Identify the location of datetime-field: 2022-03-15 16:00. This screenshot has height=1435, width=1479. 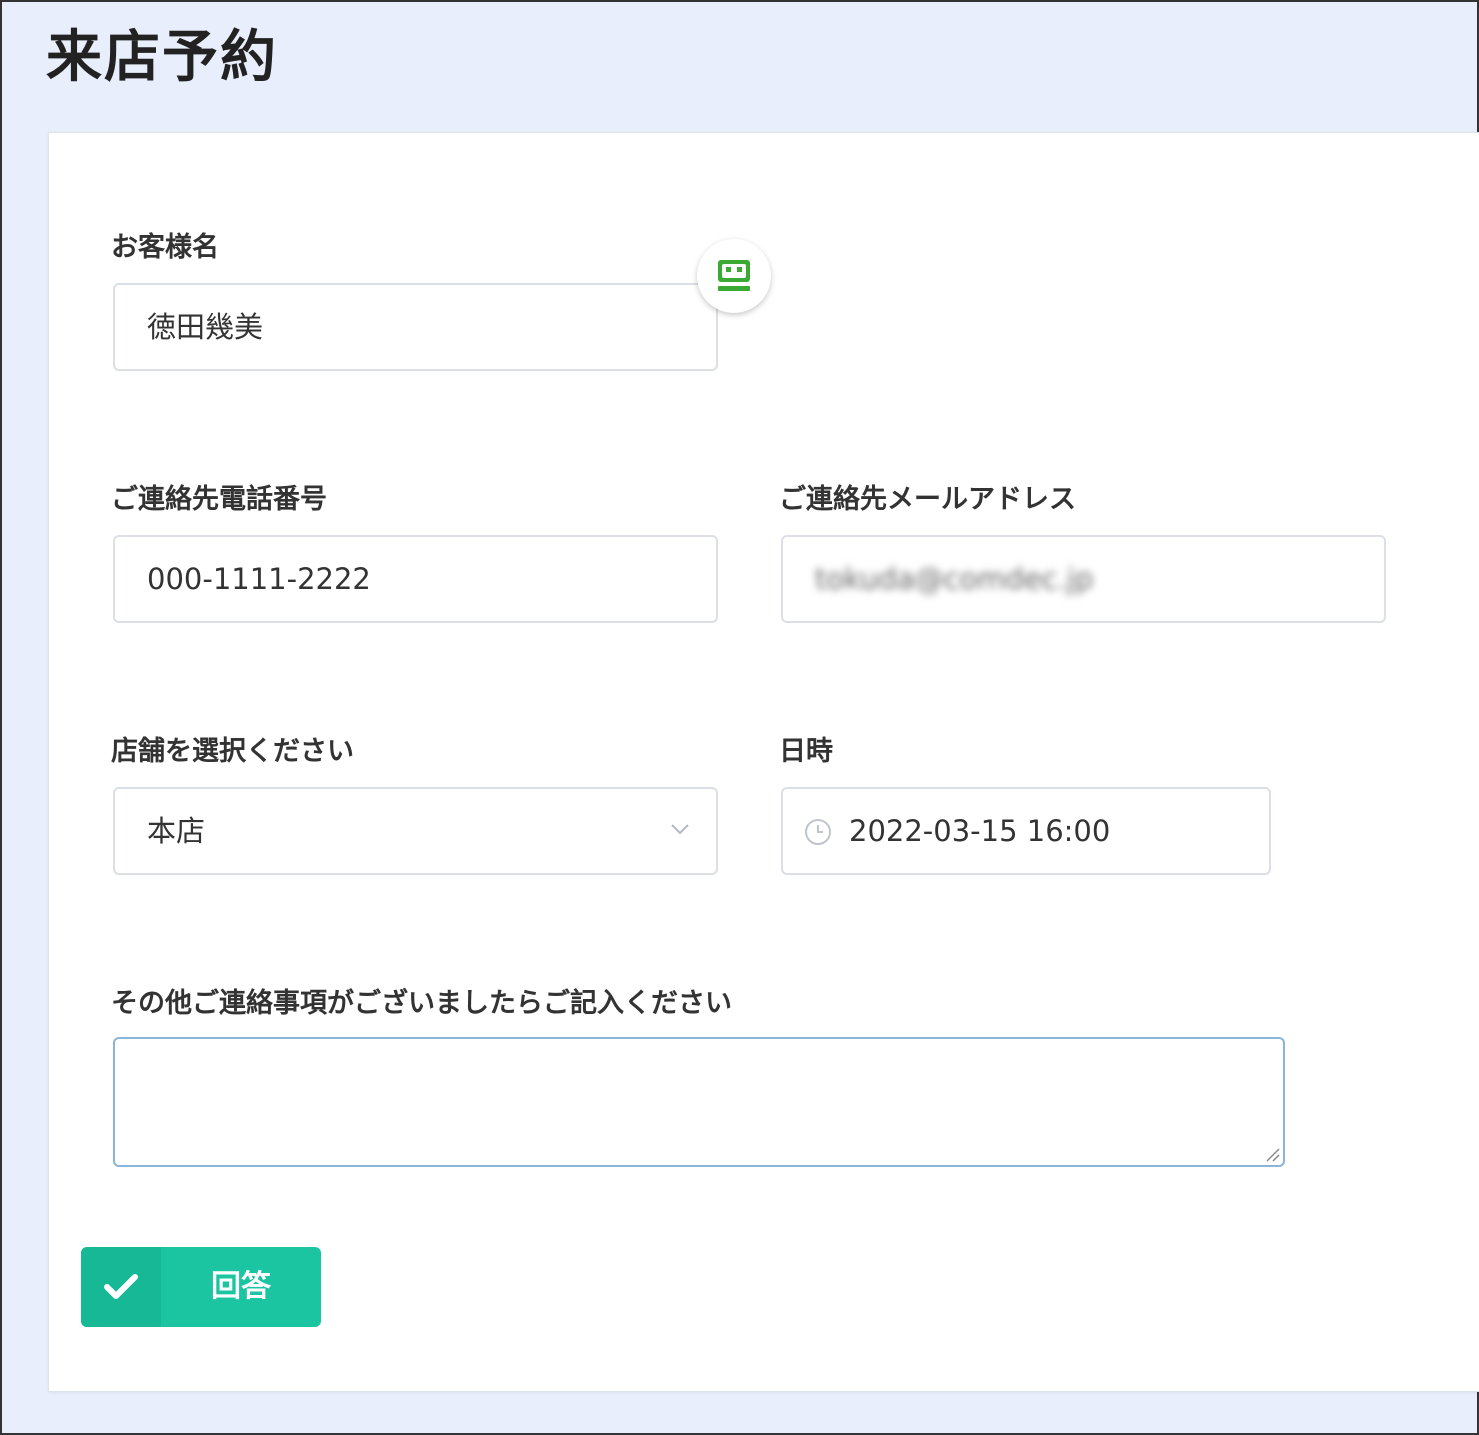
(1026, 831).